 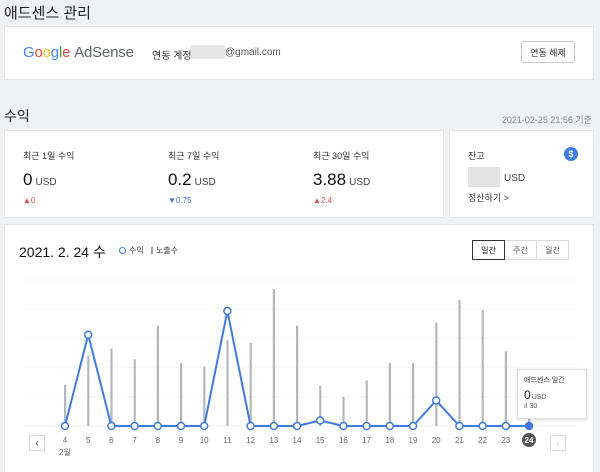 What do you see at coordinates (558, 443) in the screenshot?
I see `chevron-right-icon: ›` at bounding box center [558, 443].